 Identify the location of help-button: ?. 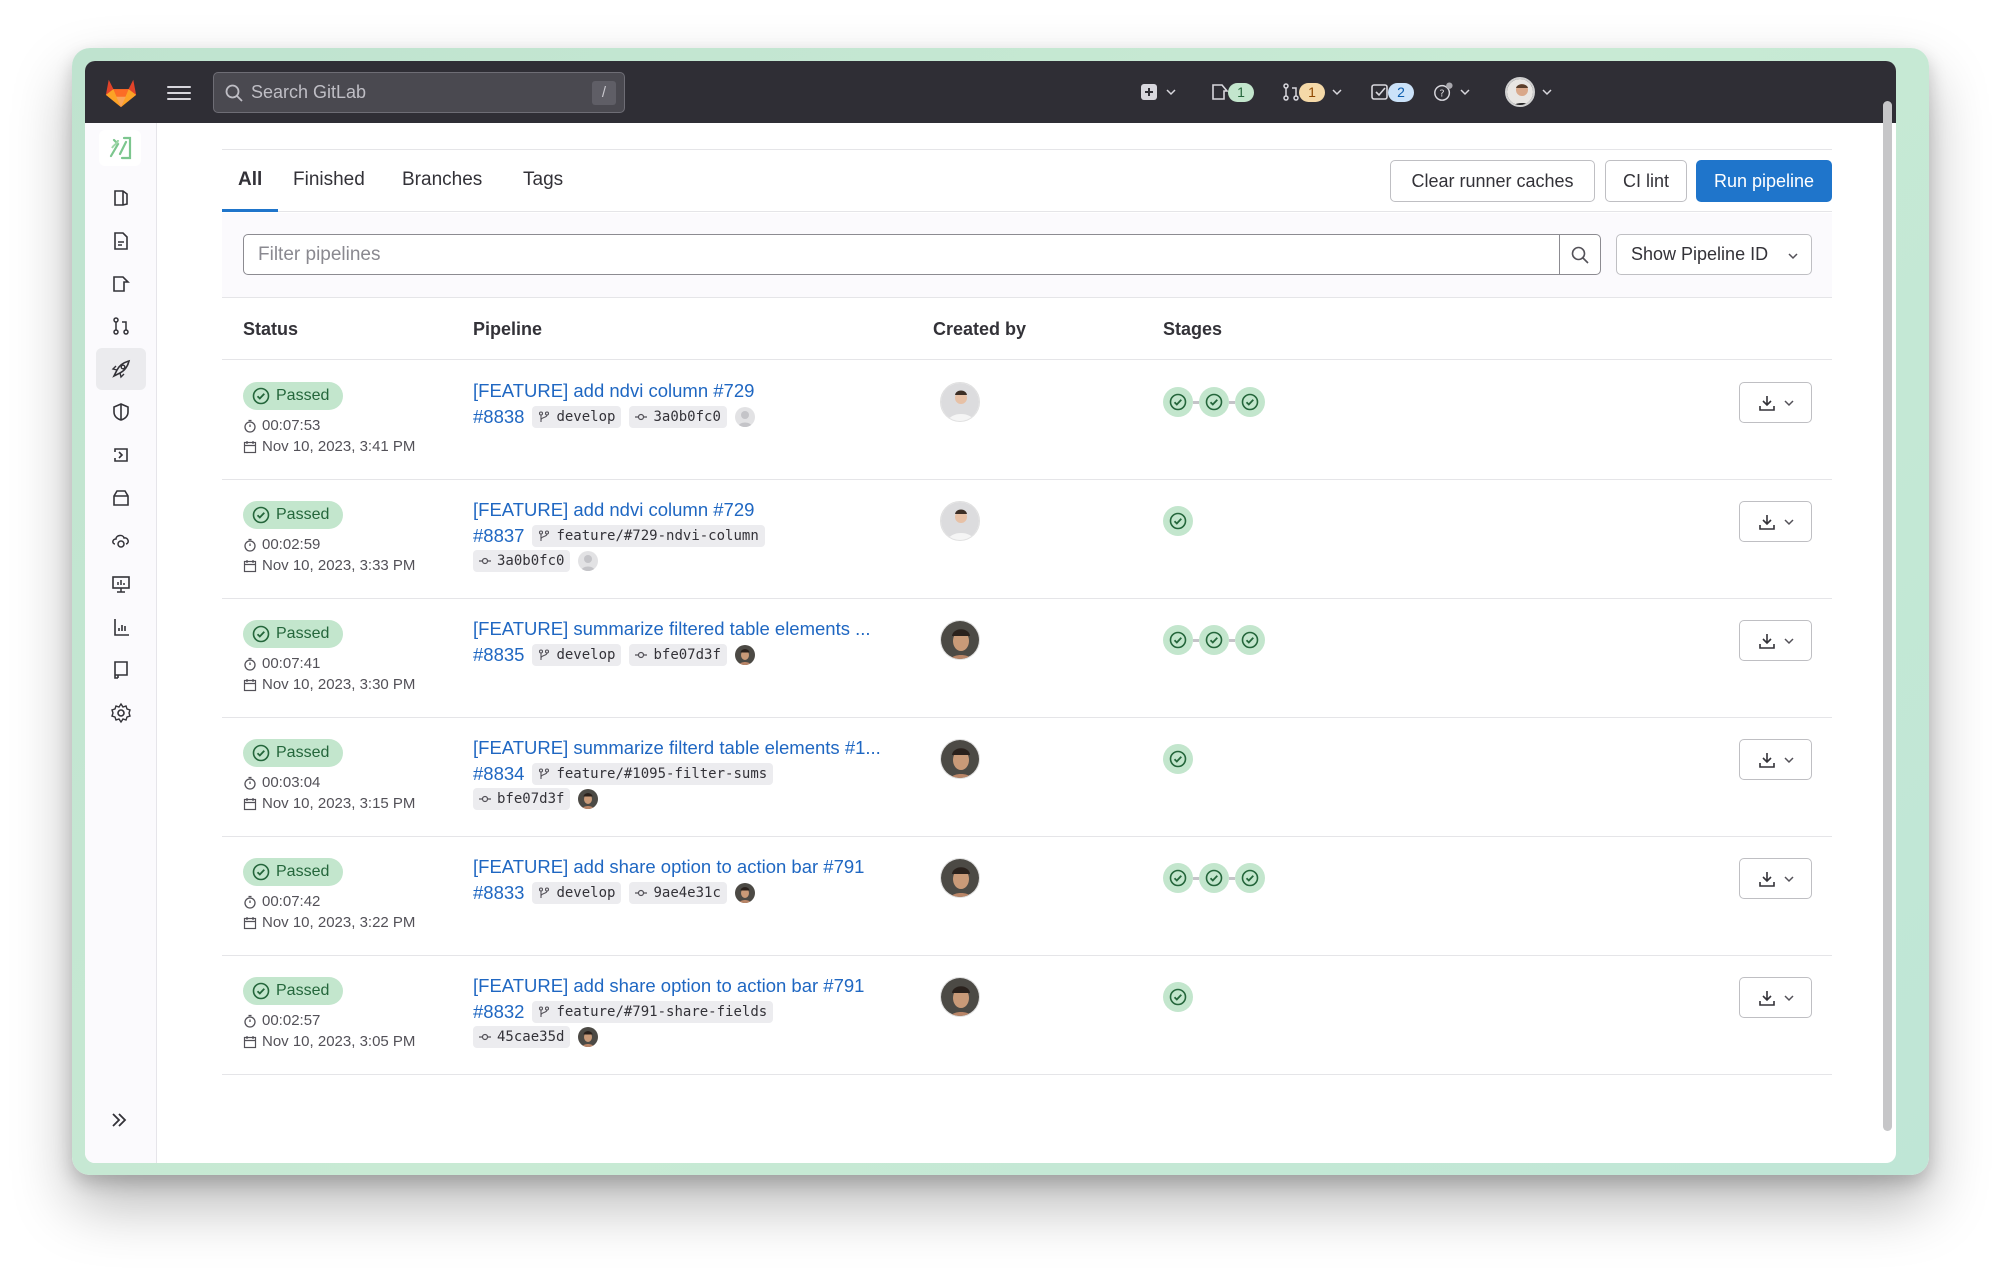
(1452, 92).